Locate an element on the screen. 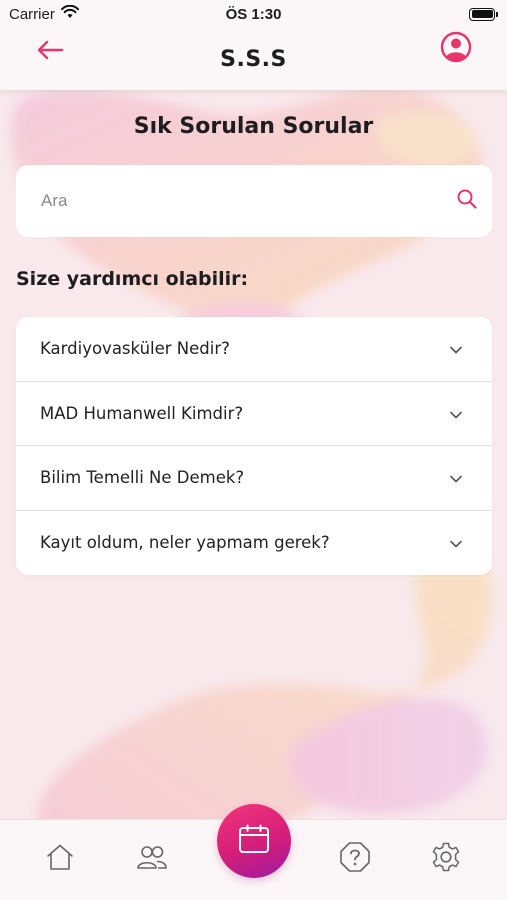 Image resolution: width=507 pixels, height=900 pixels. search-icon is located at coordinates (467, 201).